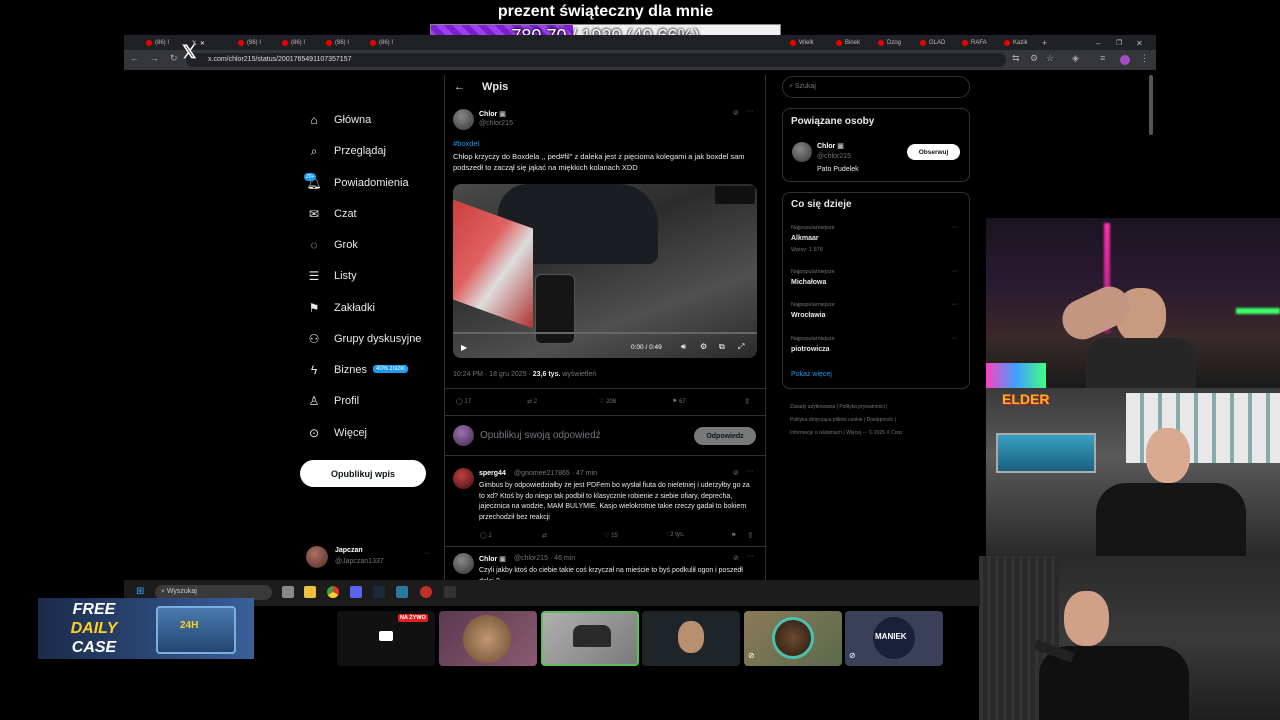  I want to click on footer-link: Dostępność, so click(880, 420).